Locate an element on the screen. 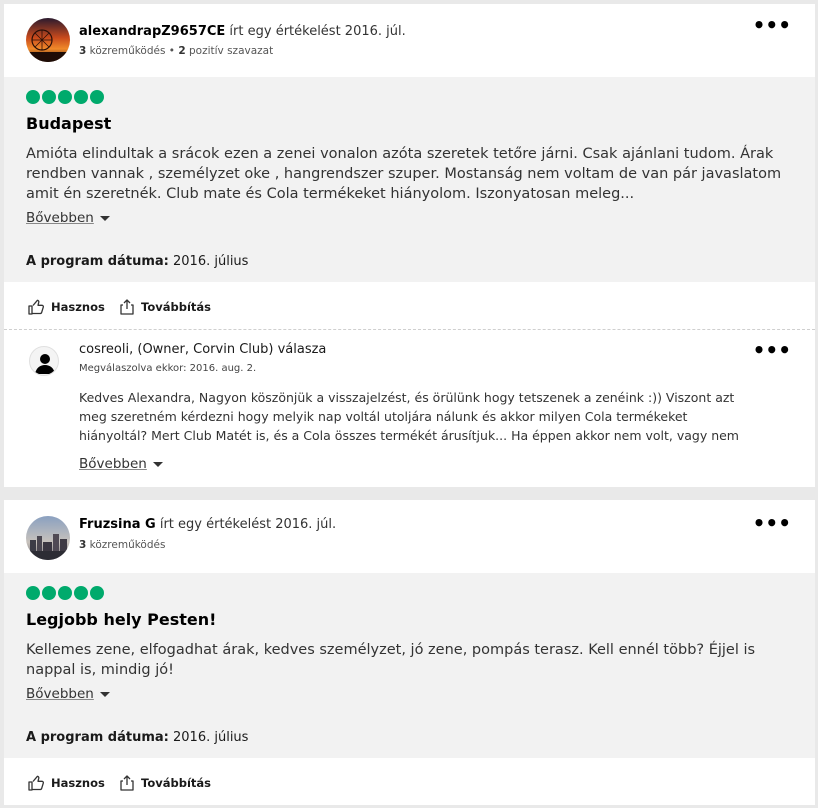 The image size is (818, 808). review-title: Budapest is located at coordinates (68, 123).